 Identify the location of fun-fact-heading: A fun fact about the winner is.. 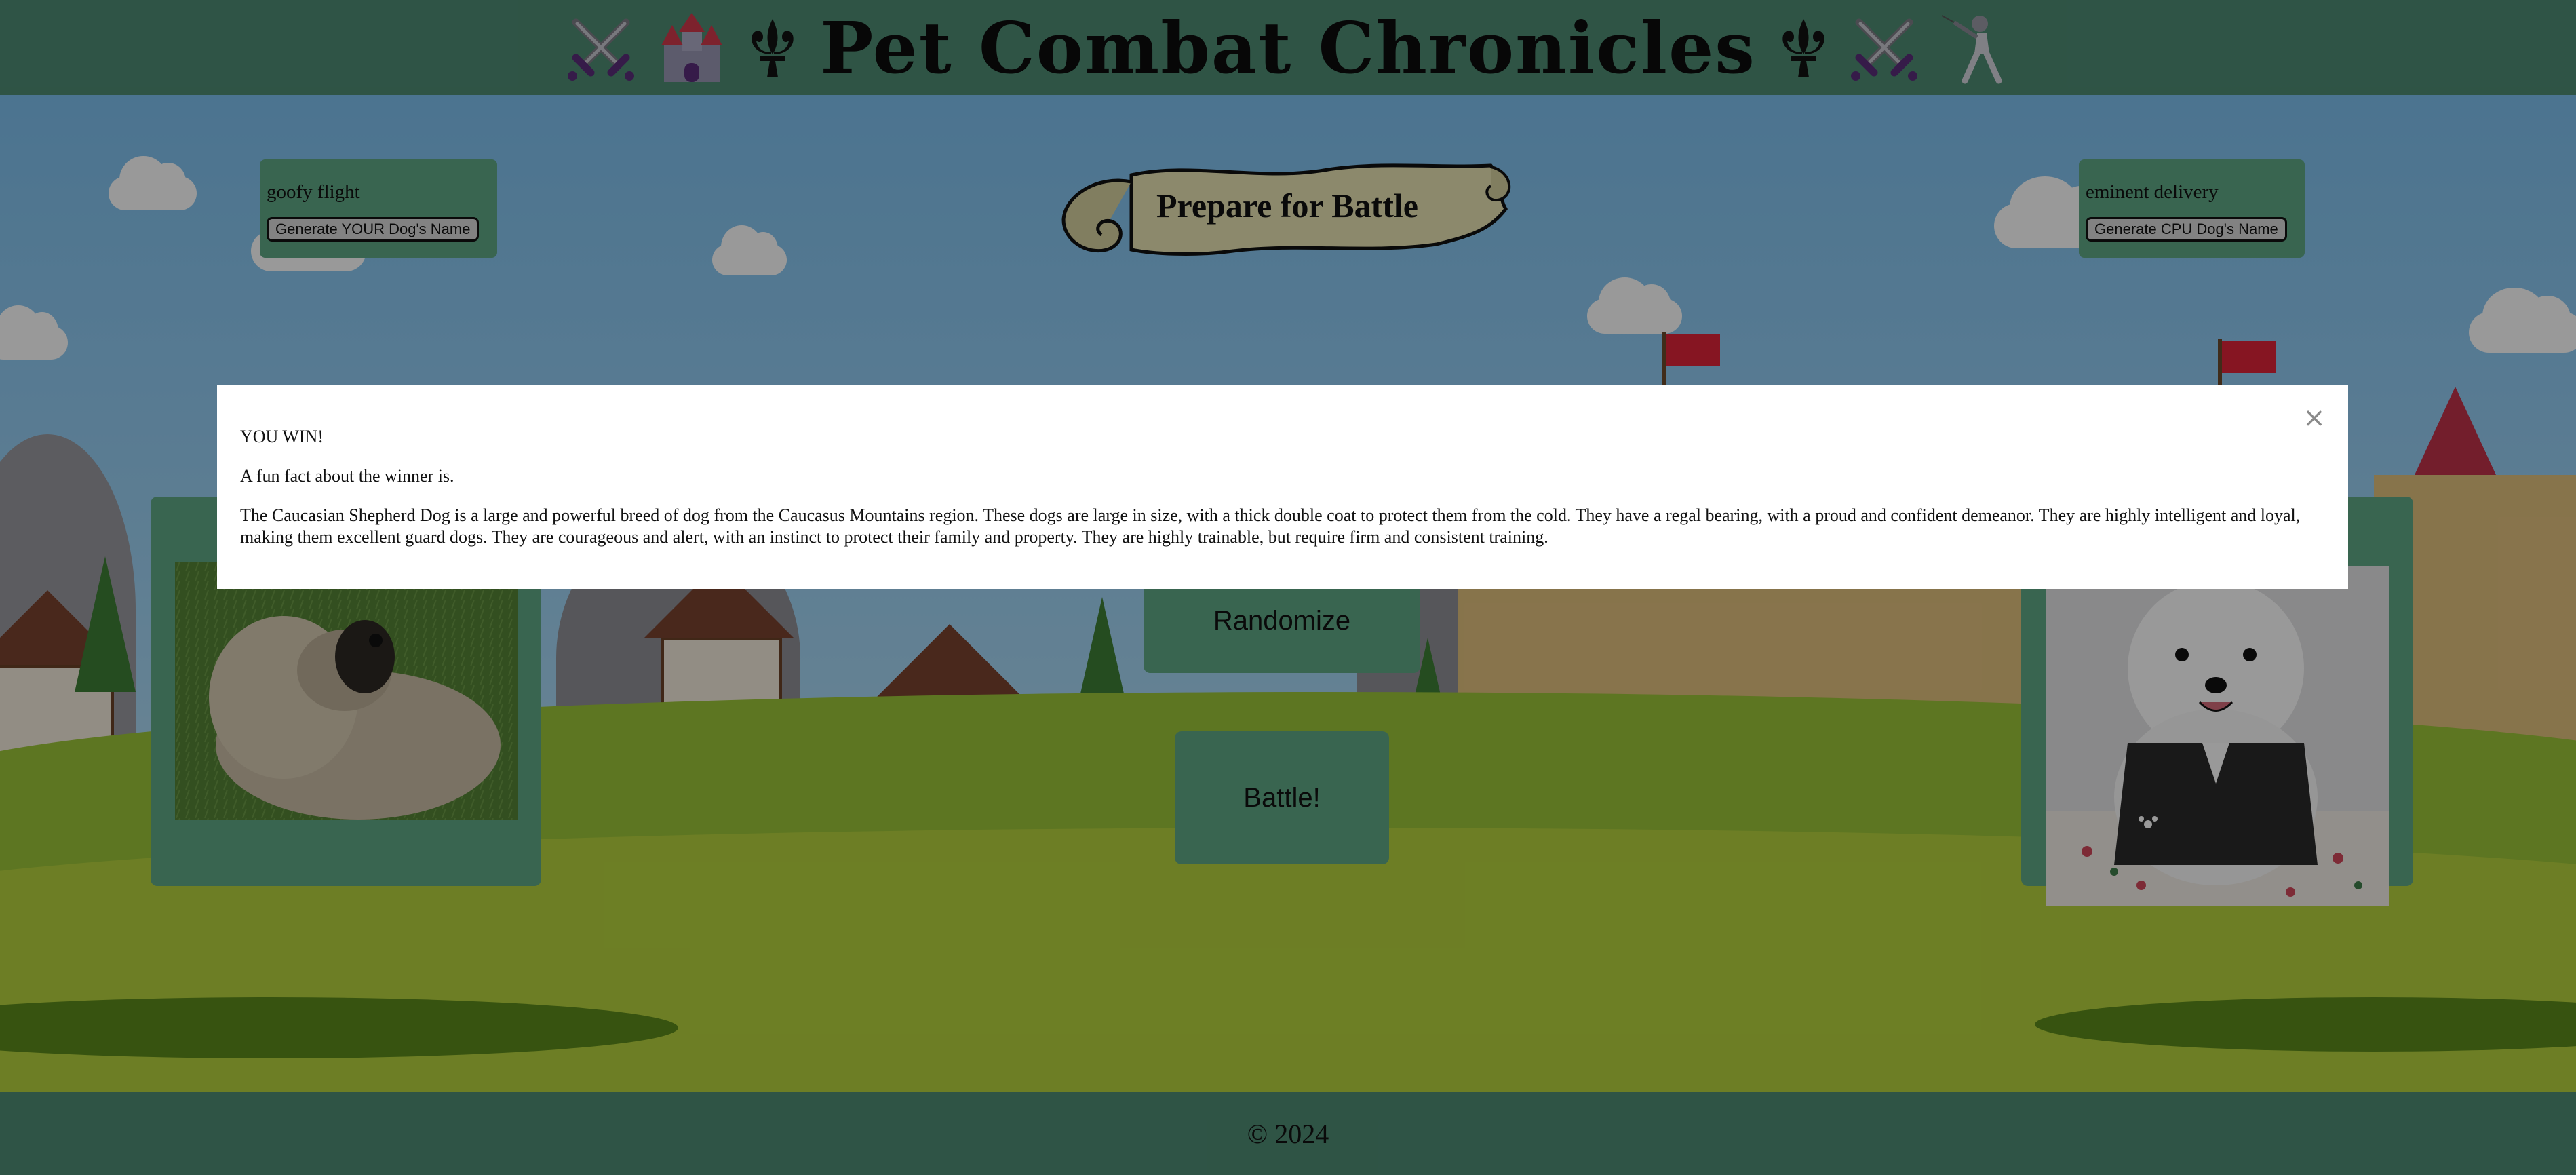
(347, 476).